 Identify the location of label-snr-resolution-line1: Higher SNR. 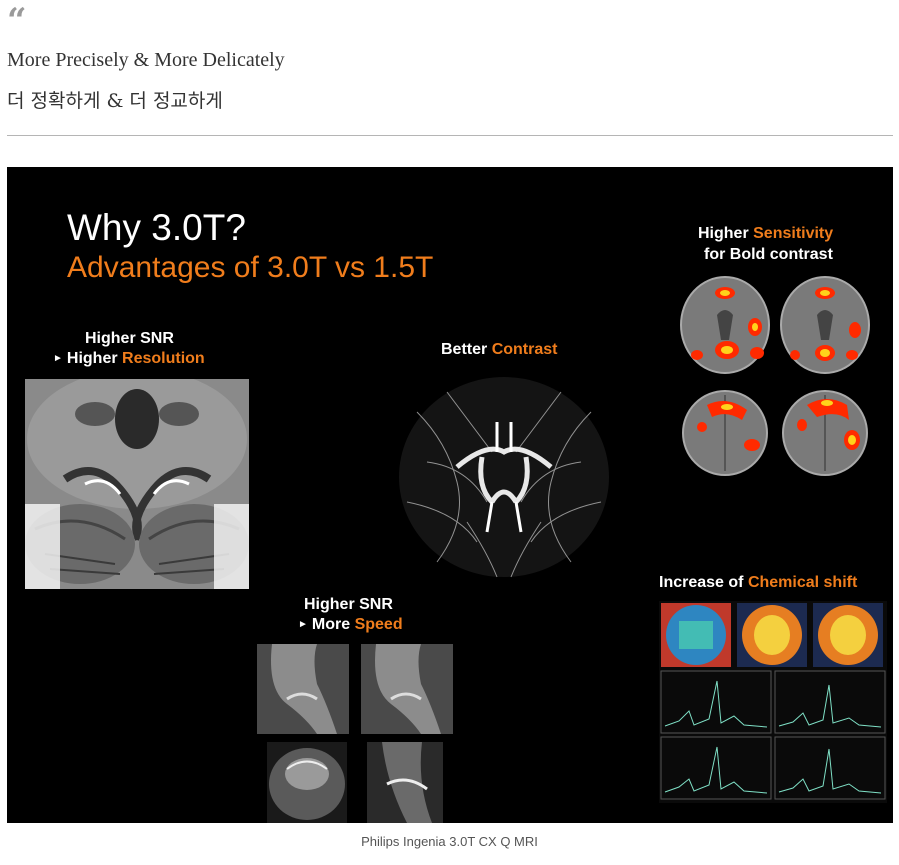
(129, 338).